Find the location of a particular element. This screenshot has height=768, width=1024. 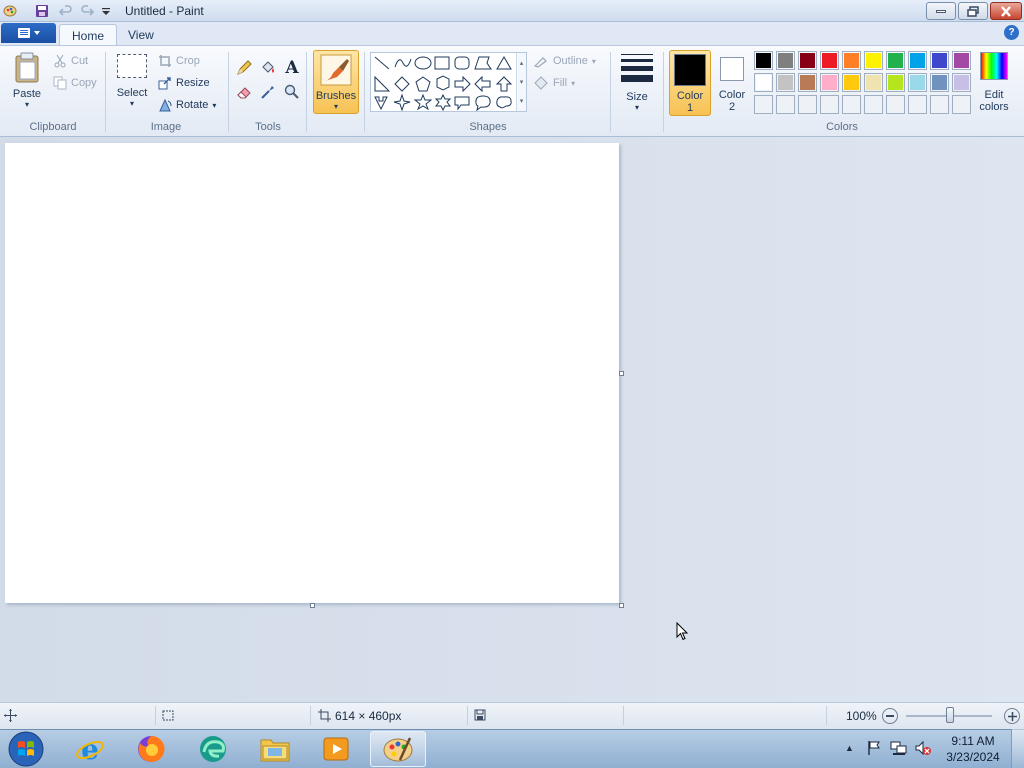

firefox-icon is located at coordinates (151, 749).